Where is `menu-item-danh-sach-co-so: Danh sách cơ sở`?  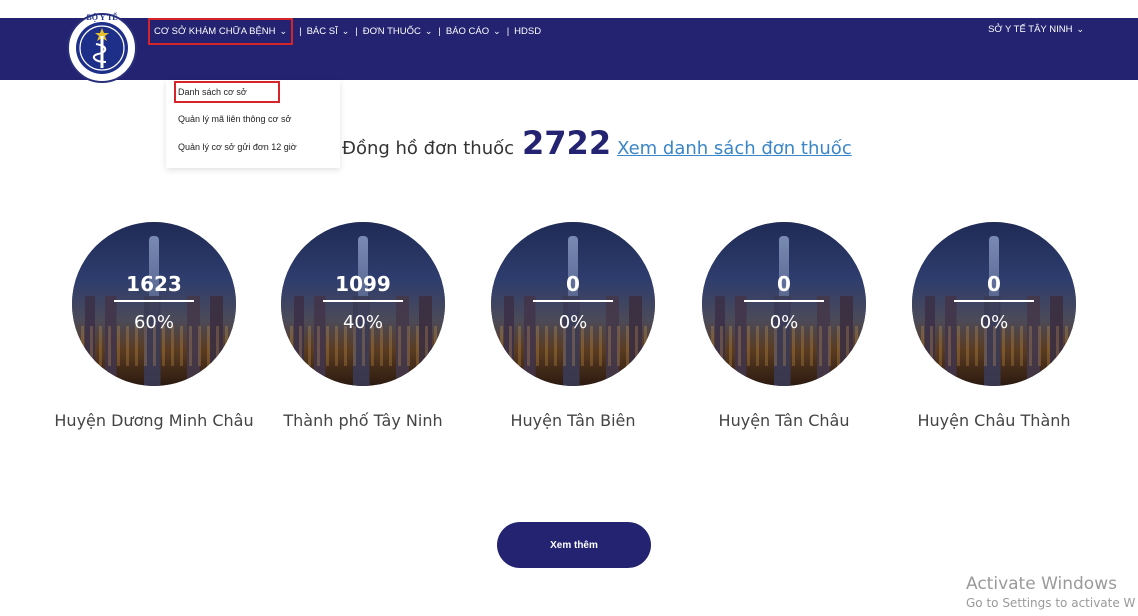 menu-item-danh-sach-co-so: Danh sách cơ sở is located at coordinates (227, 92).